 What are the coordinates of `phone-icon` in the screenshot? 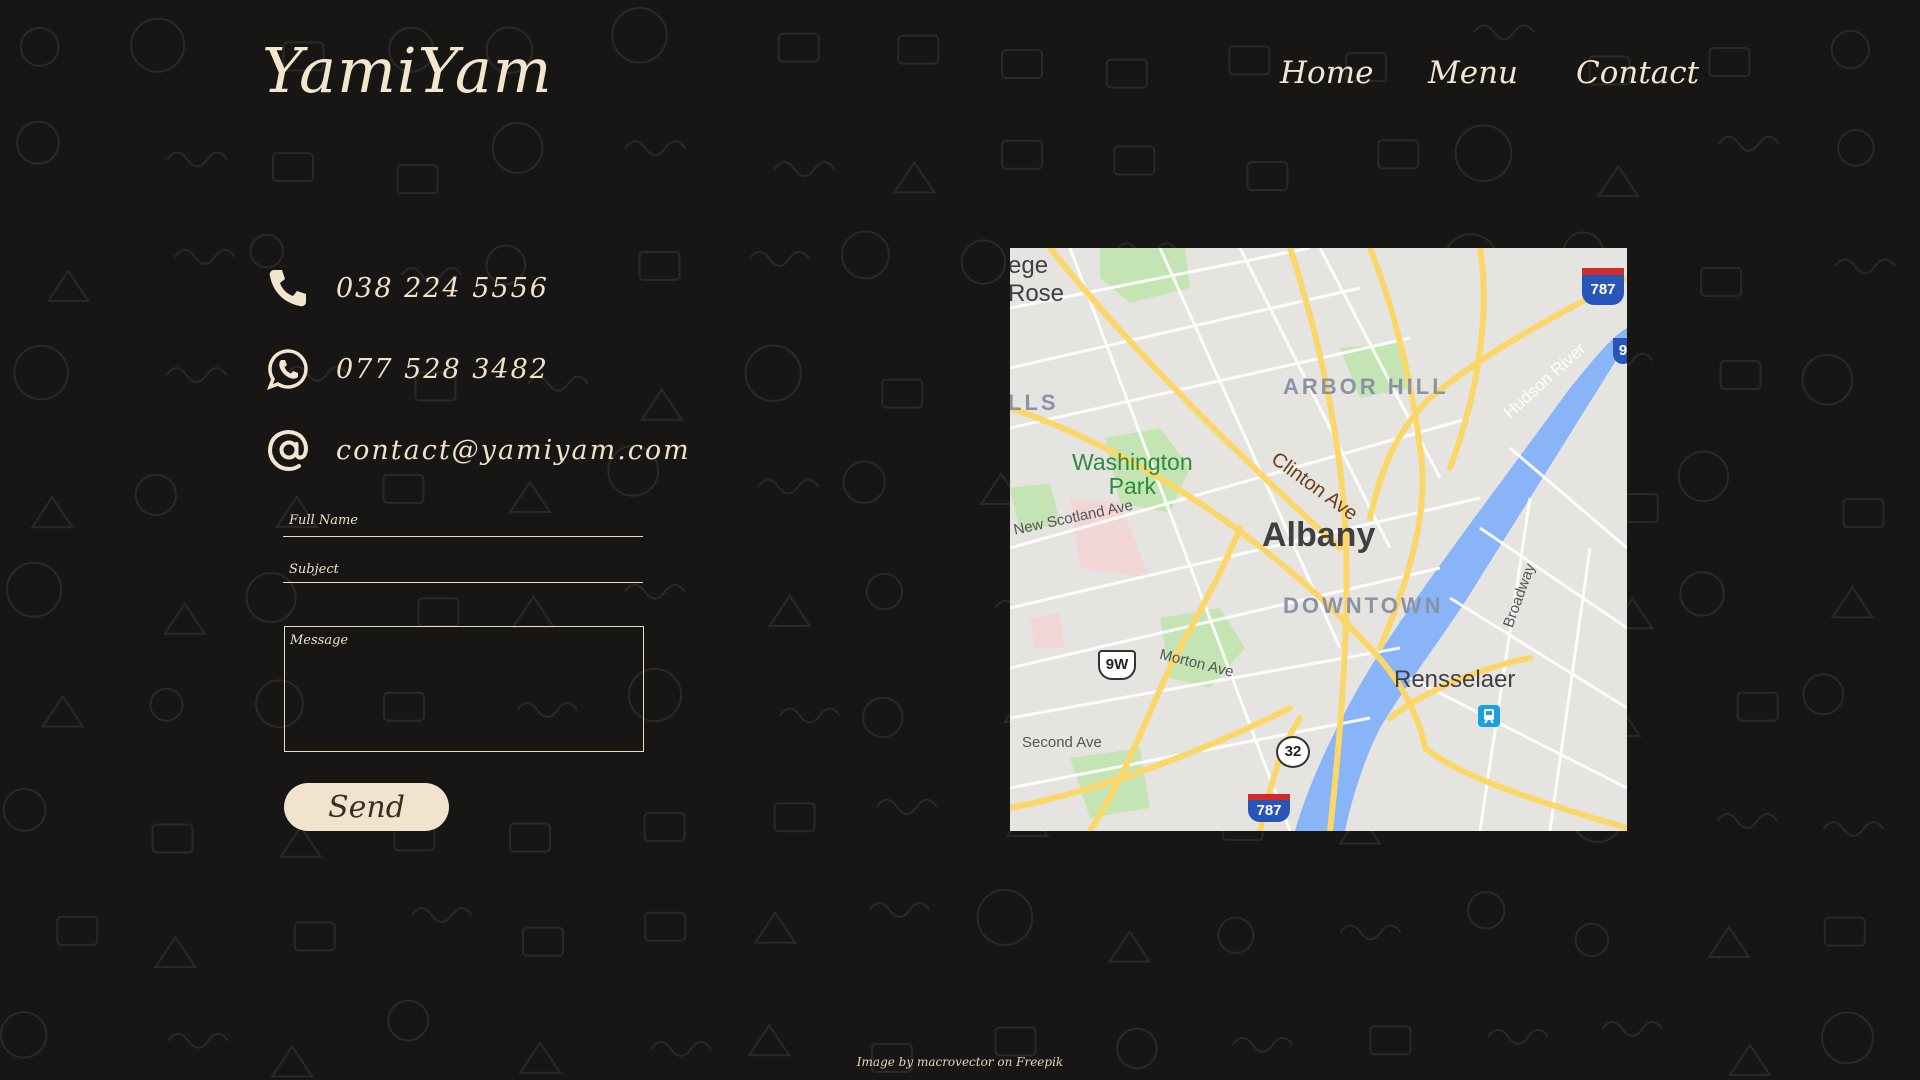 It's located at (287, 288).